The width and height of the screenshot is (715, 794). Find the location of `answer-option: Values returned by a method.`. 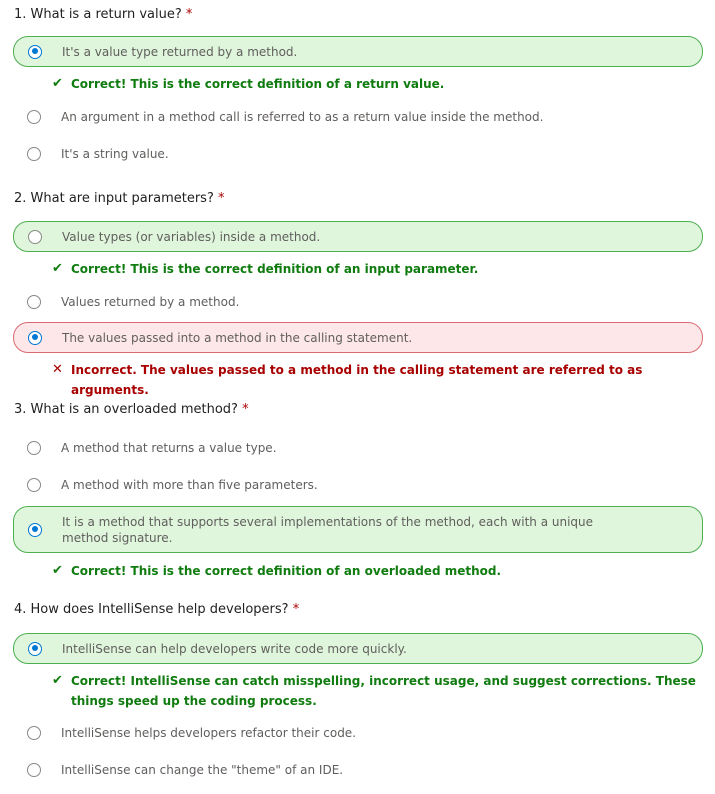

answer-option: Values returned by a method. is located at coordinates (358, 301).